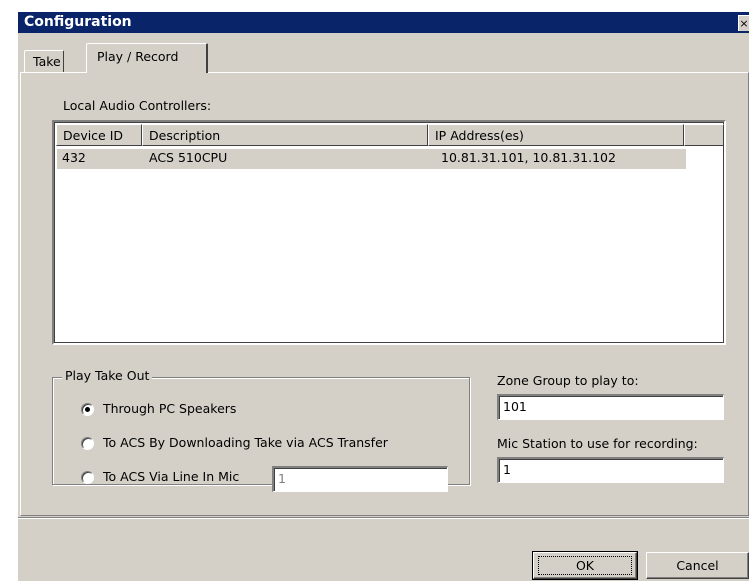 This screenshot has height=581, width=749. What do you see at coordinates (171, 476) in the screenshot?
I see `radio-label-line-in-mic: To ACS Via Line In Mic` at bounding box center [171, 476].